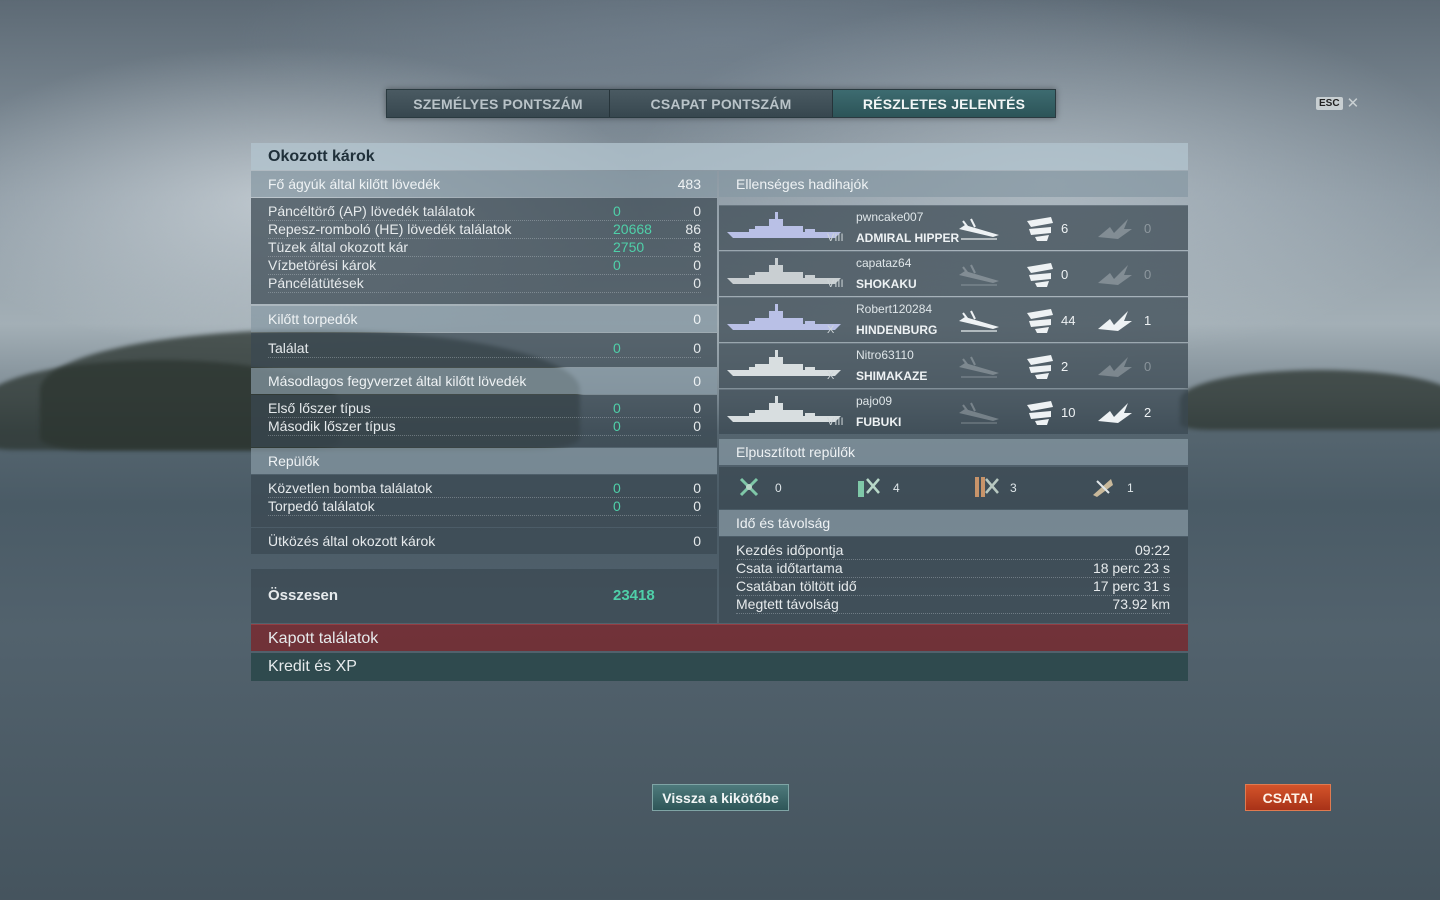 The width and height of the screenshot is (1440, 900). What do you see at coordinates (953, 227) in the screenshot?
I see `enemy-ship-row: VIII pwncake007 ADMIRAL HIPPER 6 0` at bounding box center [953, 227].